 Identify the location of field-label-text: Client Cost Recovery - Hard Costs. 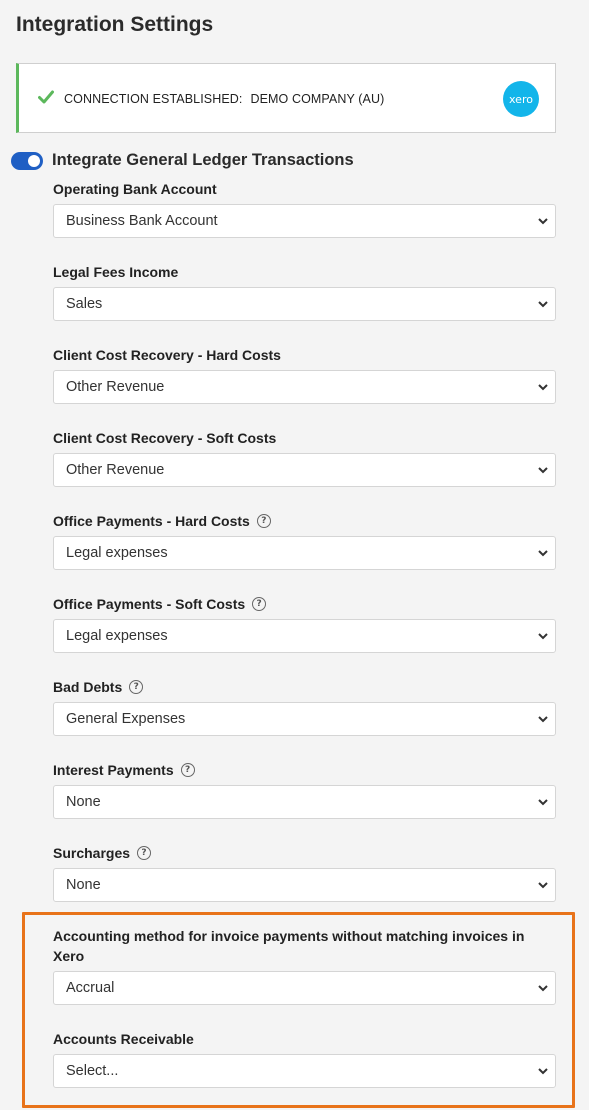
(167, 355).